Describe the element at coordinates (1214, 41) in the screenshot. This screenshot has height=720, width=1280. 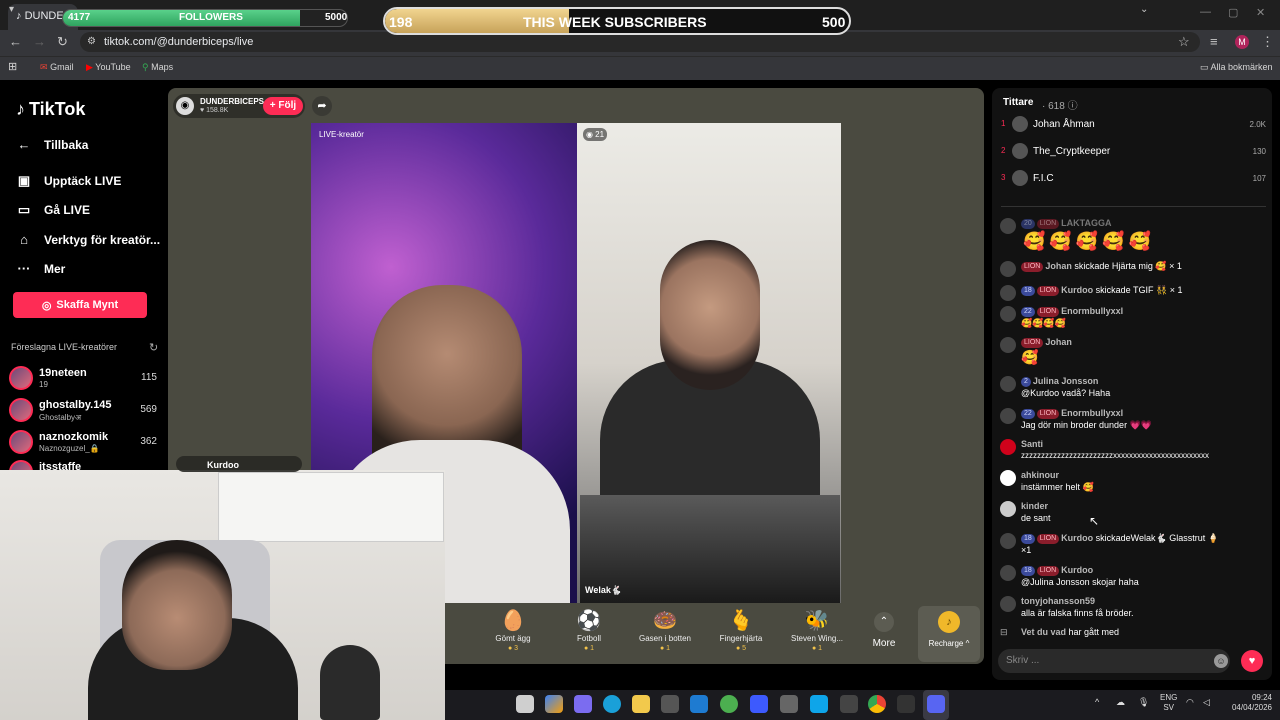
I see `media-control-icon: ≡` at that location.